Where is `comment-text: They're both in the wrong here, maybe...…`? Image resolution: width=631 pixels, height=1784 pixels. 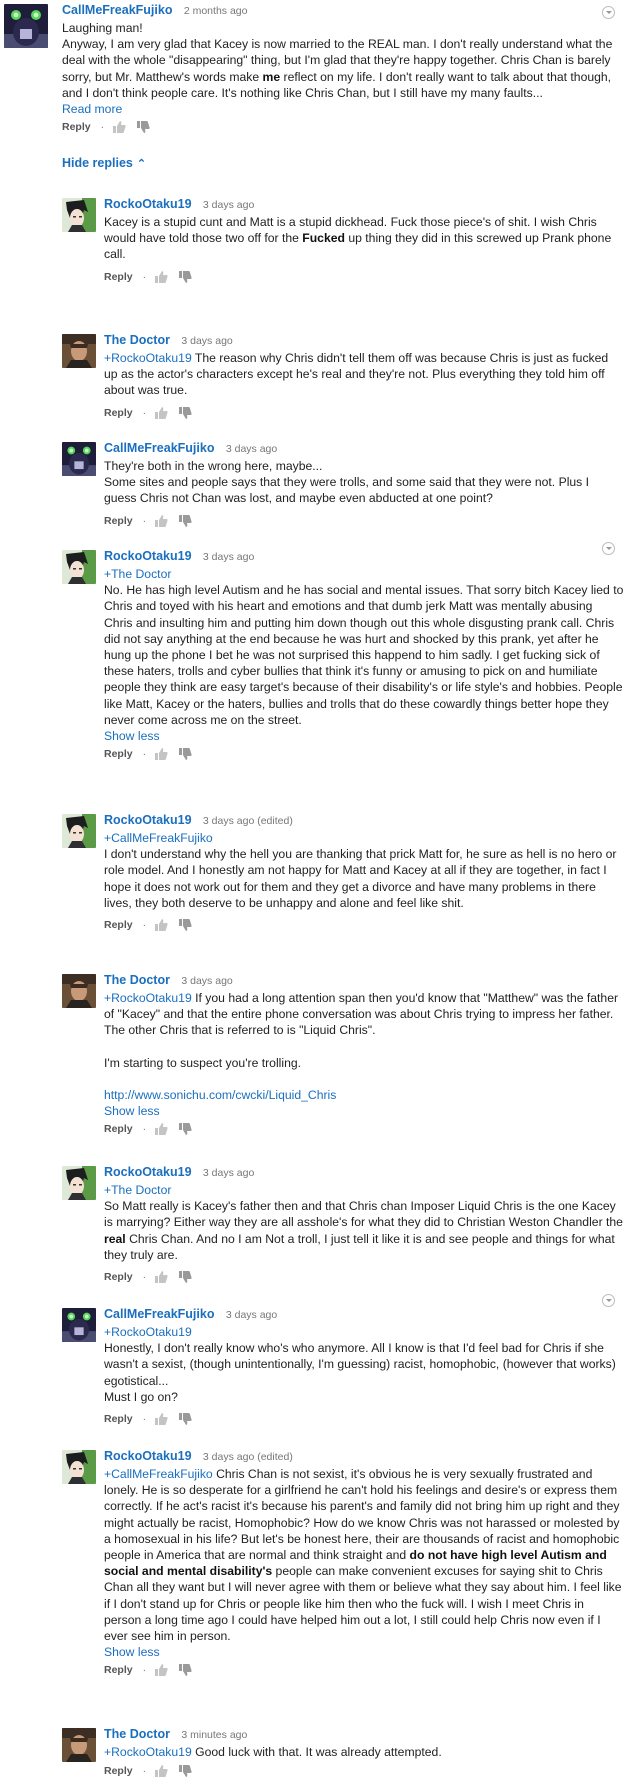
comment-text: They're both in the wrong here, maybe...… is located at coordinates (347, 482).